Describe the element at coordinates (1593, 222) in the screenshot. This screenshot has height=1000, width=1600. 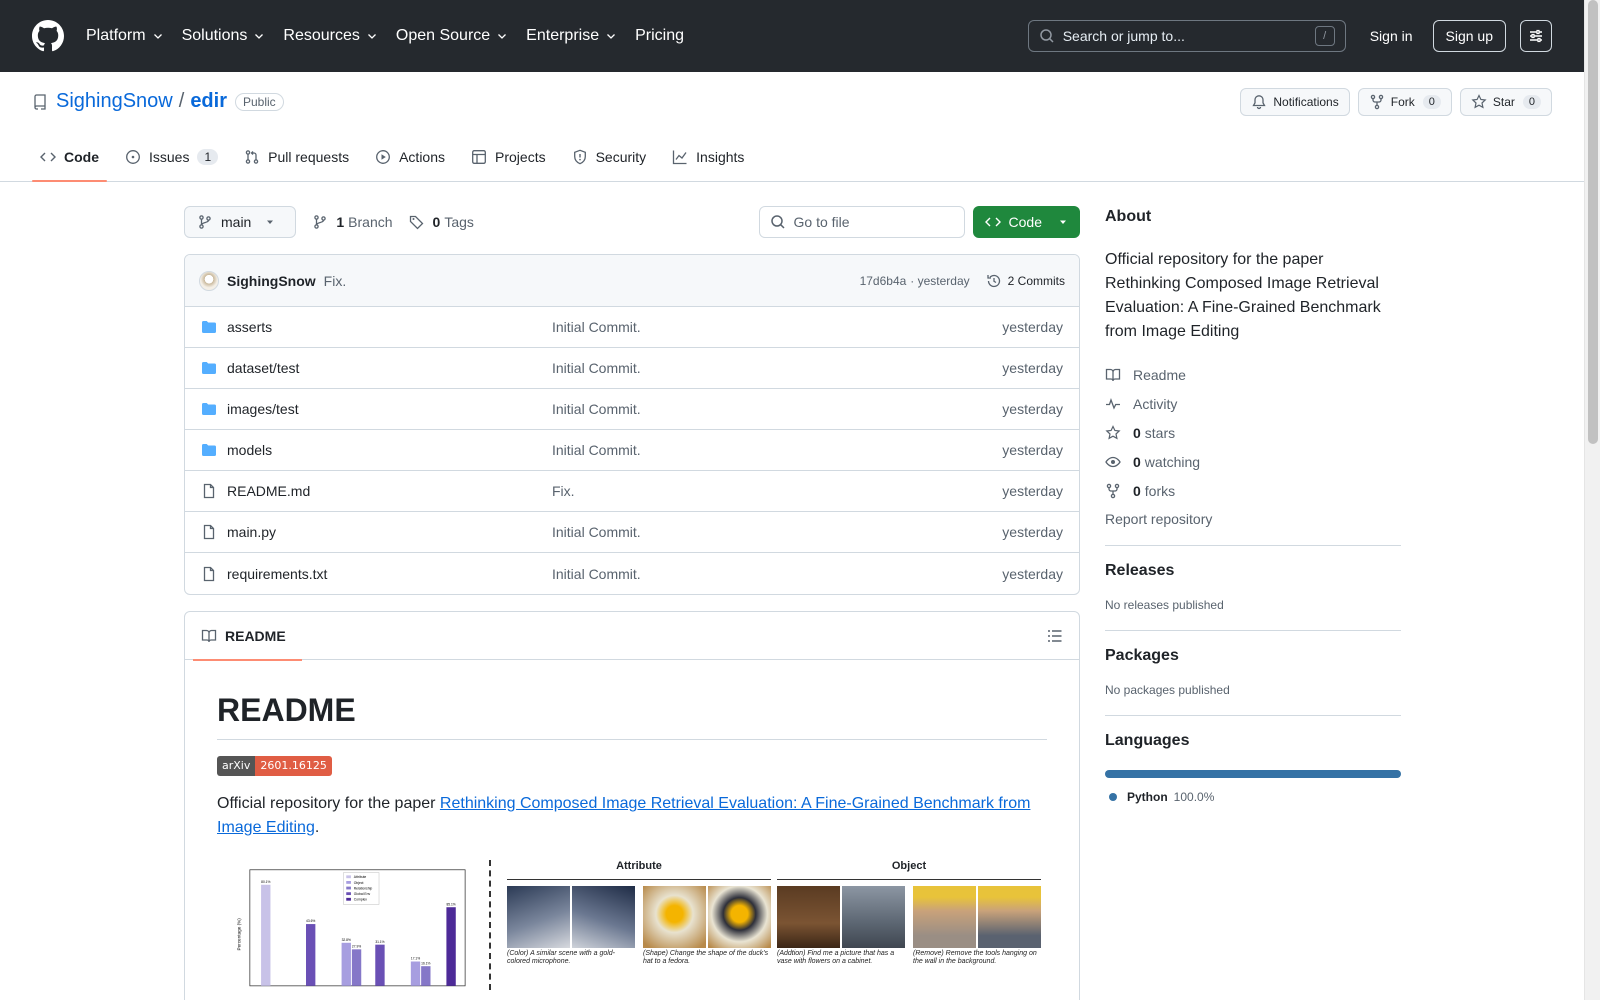
I see `scrollbar-thumb` at that location.